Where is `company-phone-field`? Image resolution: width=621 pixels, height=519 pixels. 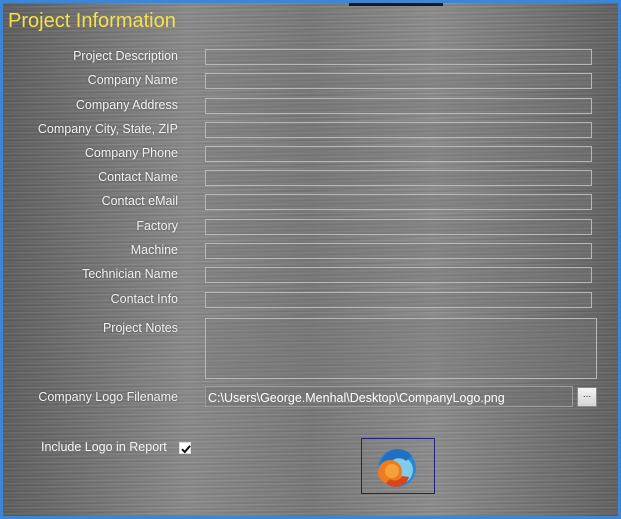
company-phone-field is located at coordinates (398, 154).